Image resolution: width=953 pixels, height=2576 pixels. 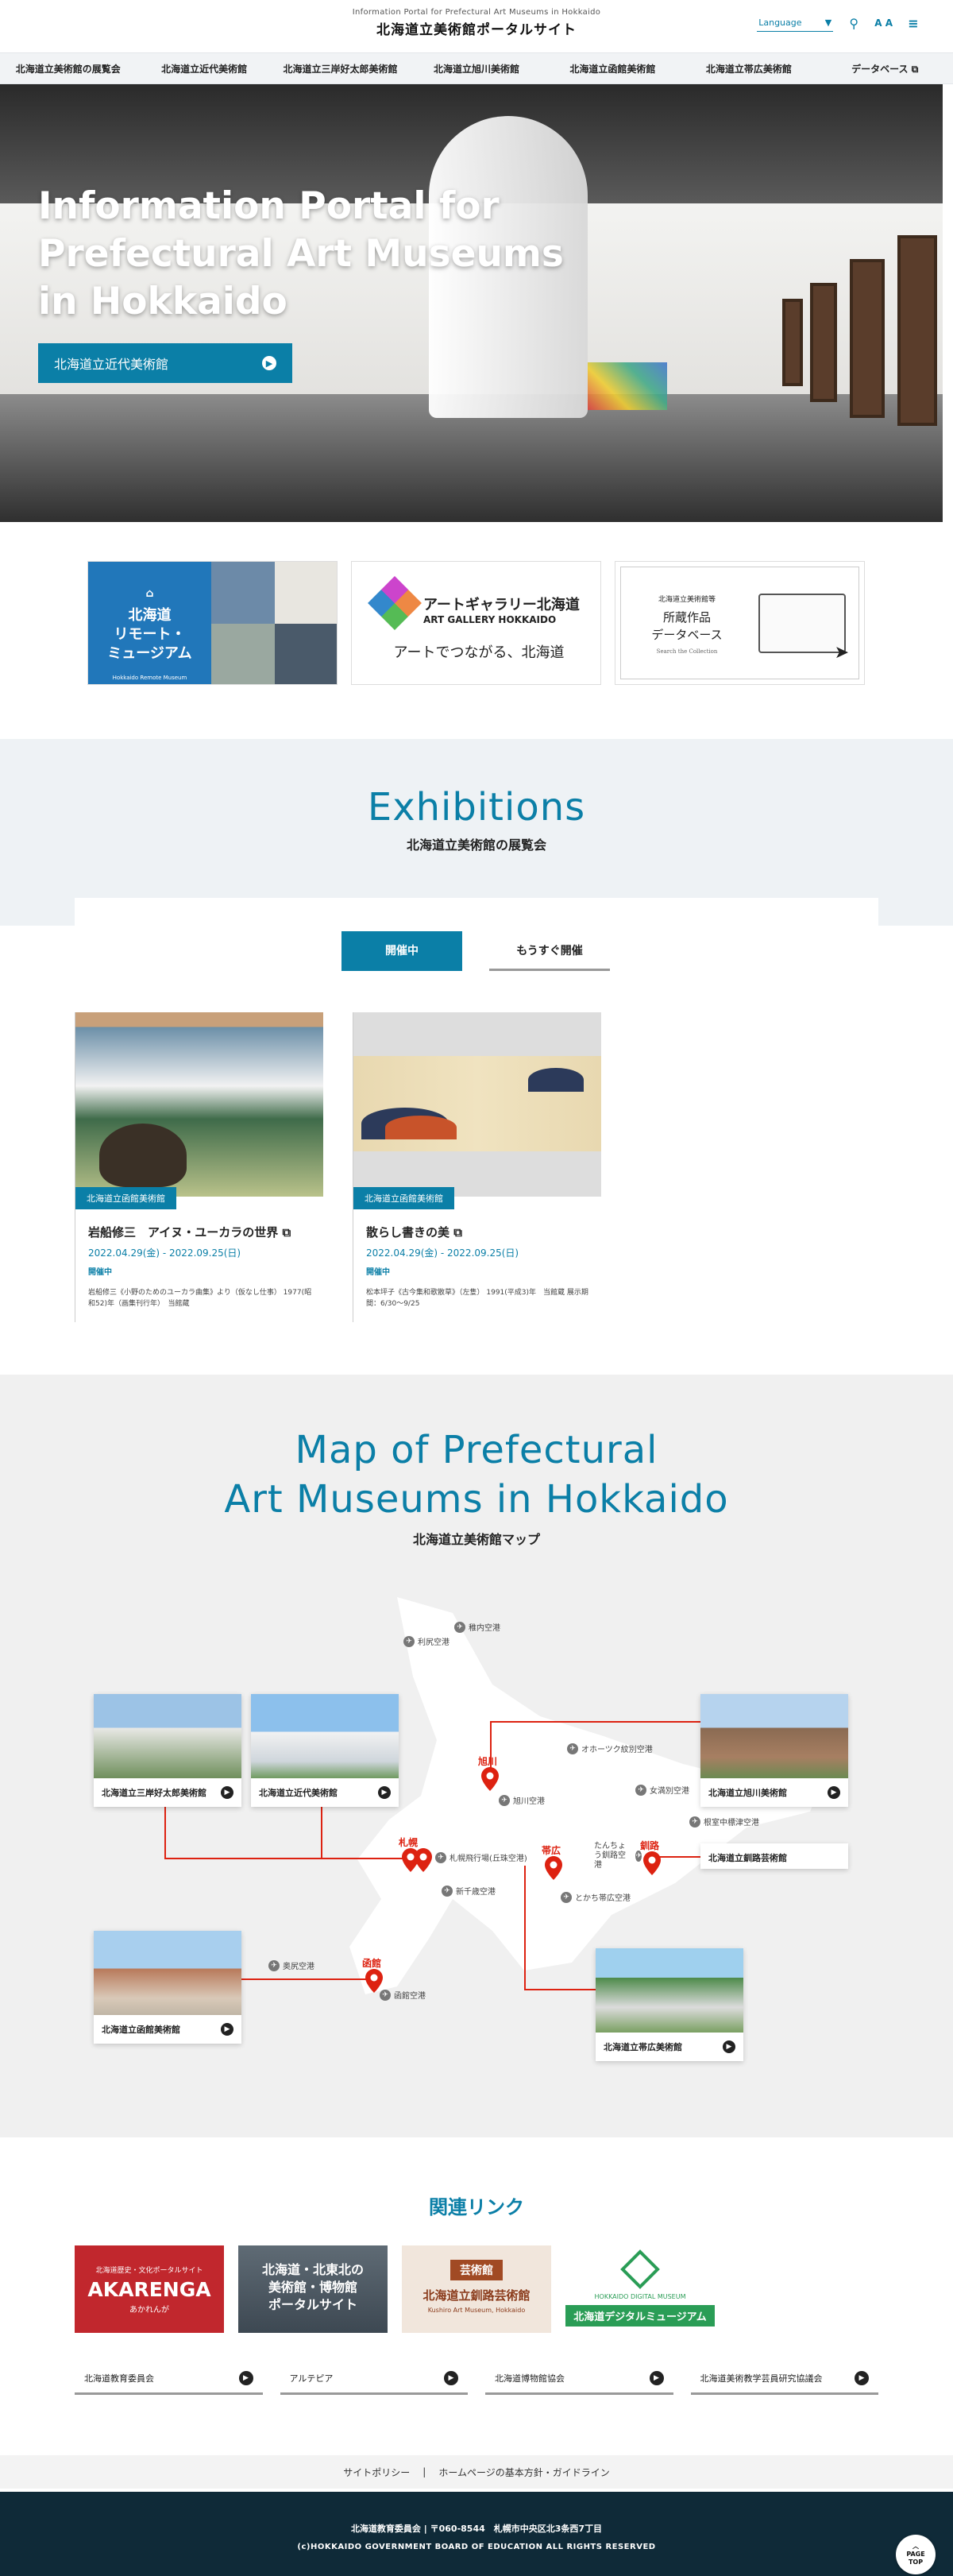 I want to click on pin-hakodate: 函館, so click(x=372, y=1975).